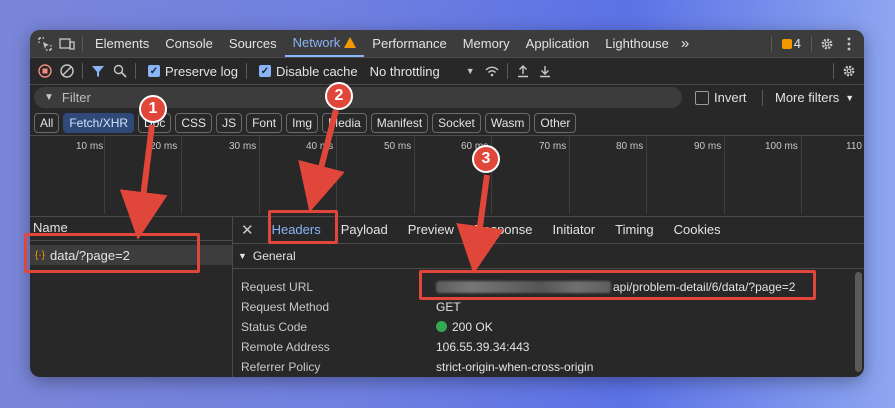  What do you see at coordinates (153, 109) in the screenshot?
I see `annotation-badge-1: 1` at bounding box center [153, 109].